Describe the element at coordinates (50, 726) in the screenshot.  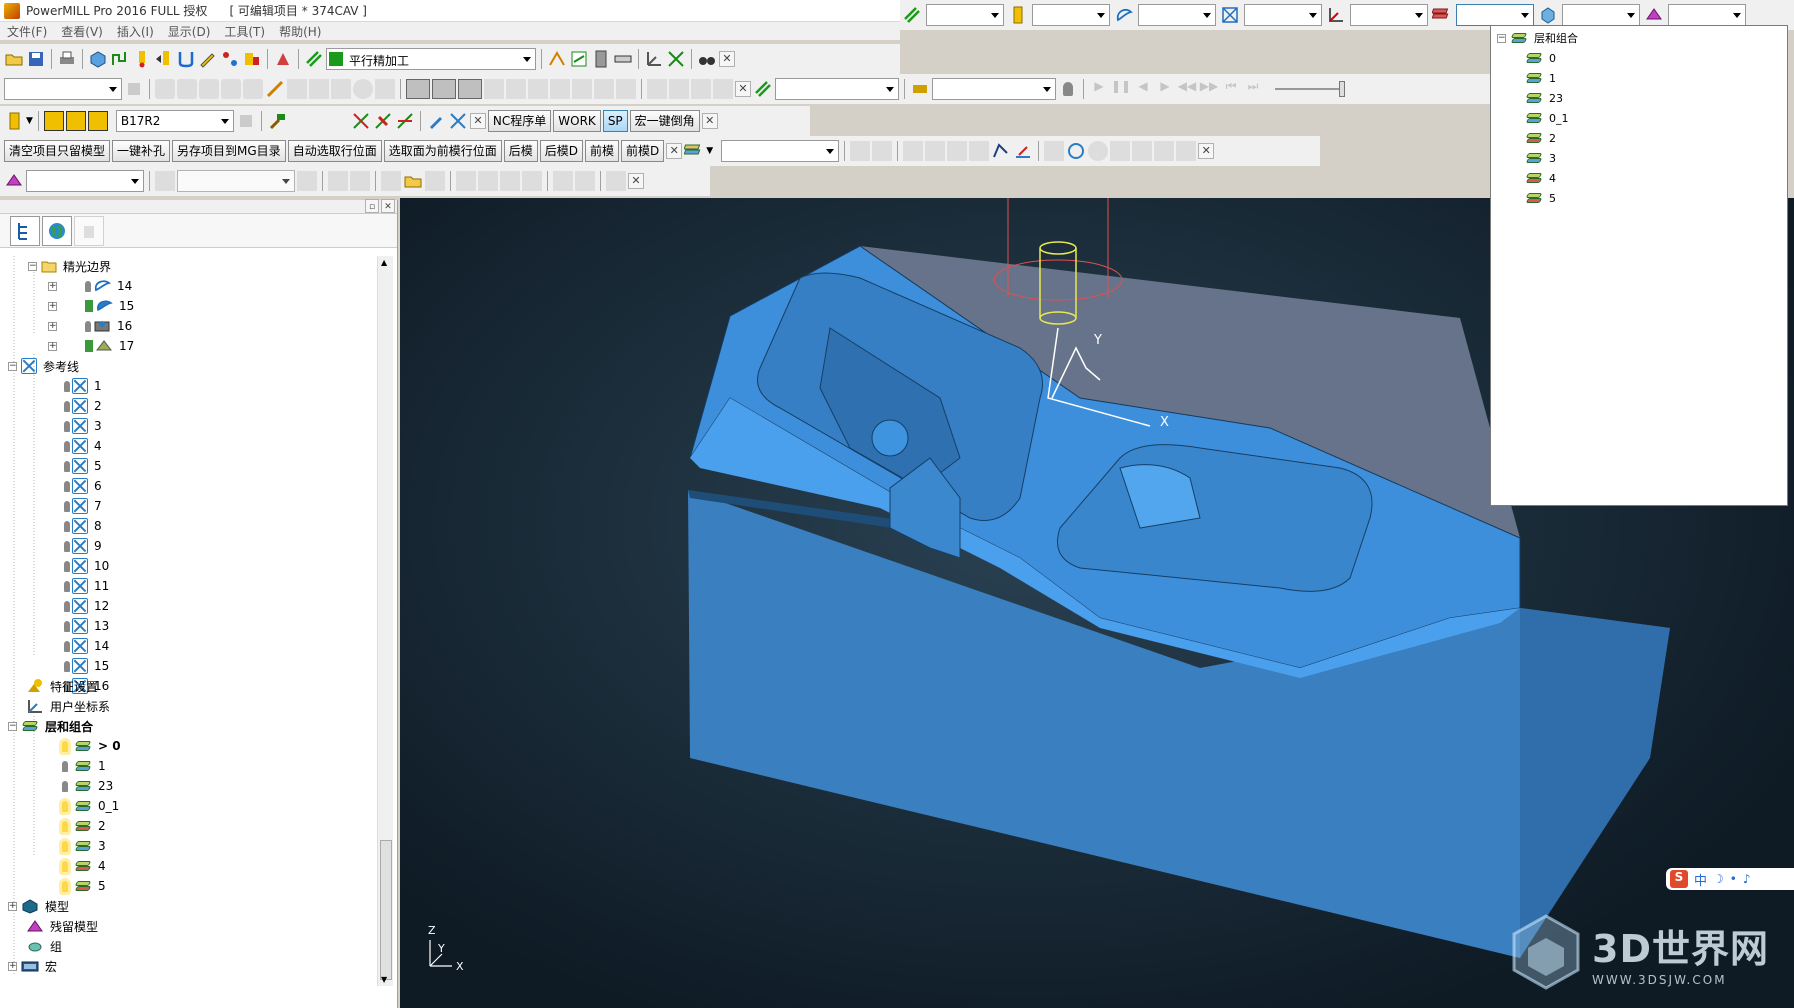
I see `tree-node-layers: − 层和组合` at that location.